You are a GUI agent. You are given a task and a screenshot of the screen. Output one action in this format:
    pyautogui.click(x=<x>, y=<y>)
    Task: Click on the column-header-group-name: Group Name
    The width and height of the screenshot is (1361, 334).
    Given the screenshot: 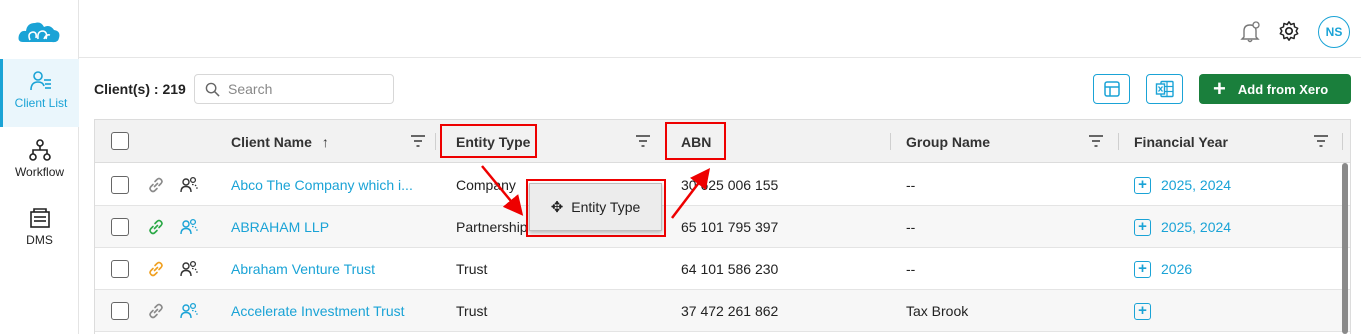 What is the action you would take?
    pyautogui.click(x=948, y=141)
    